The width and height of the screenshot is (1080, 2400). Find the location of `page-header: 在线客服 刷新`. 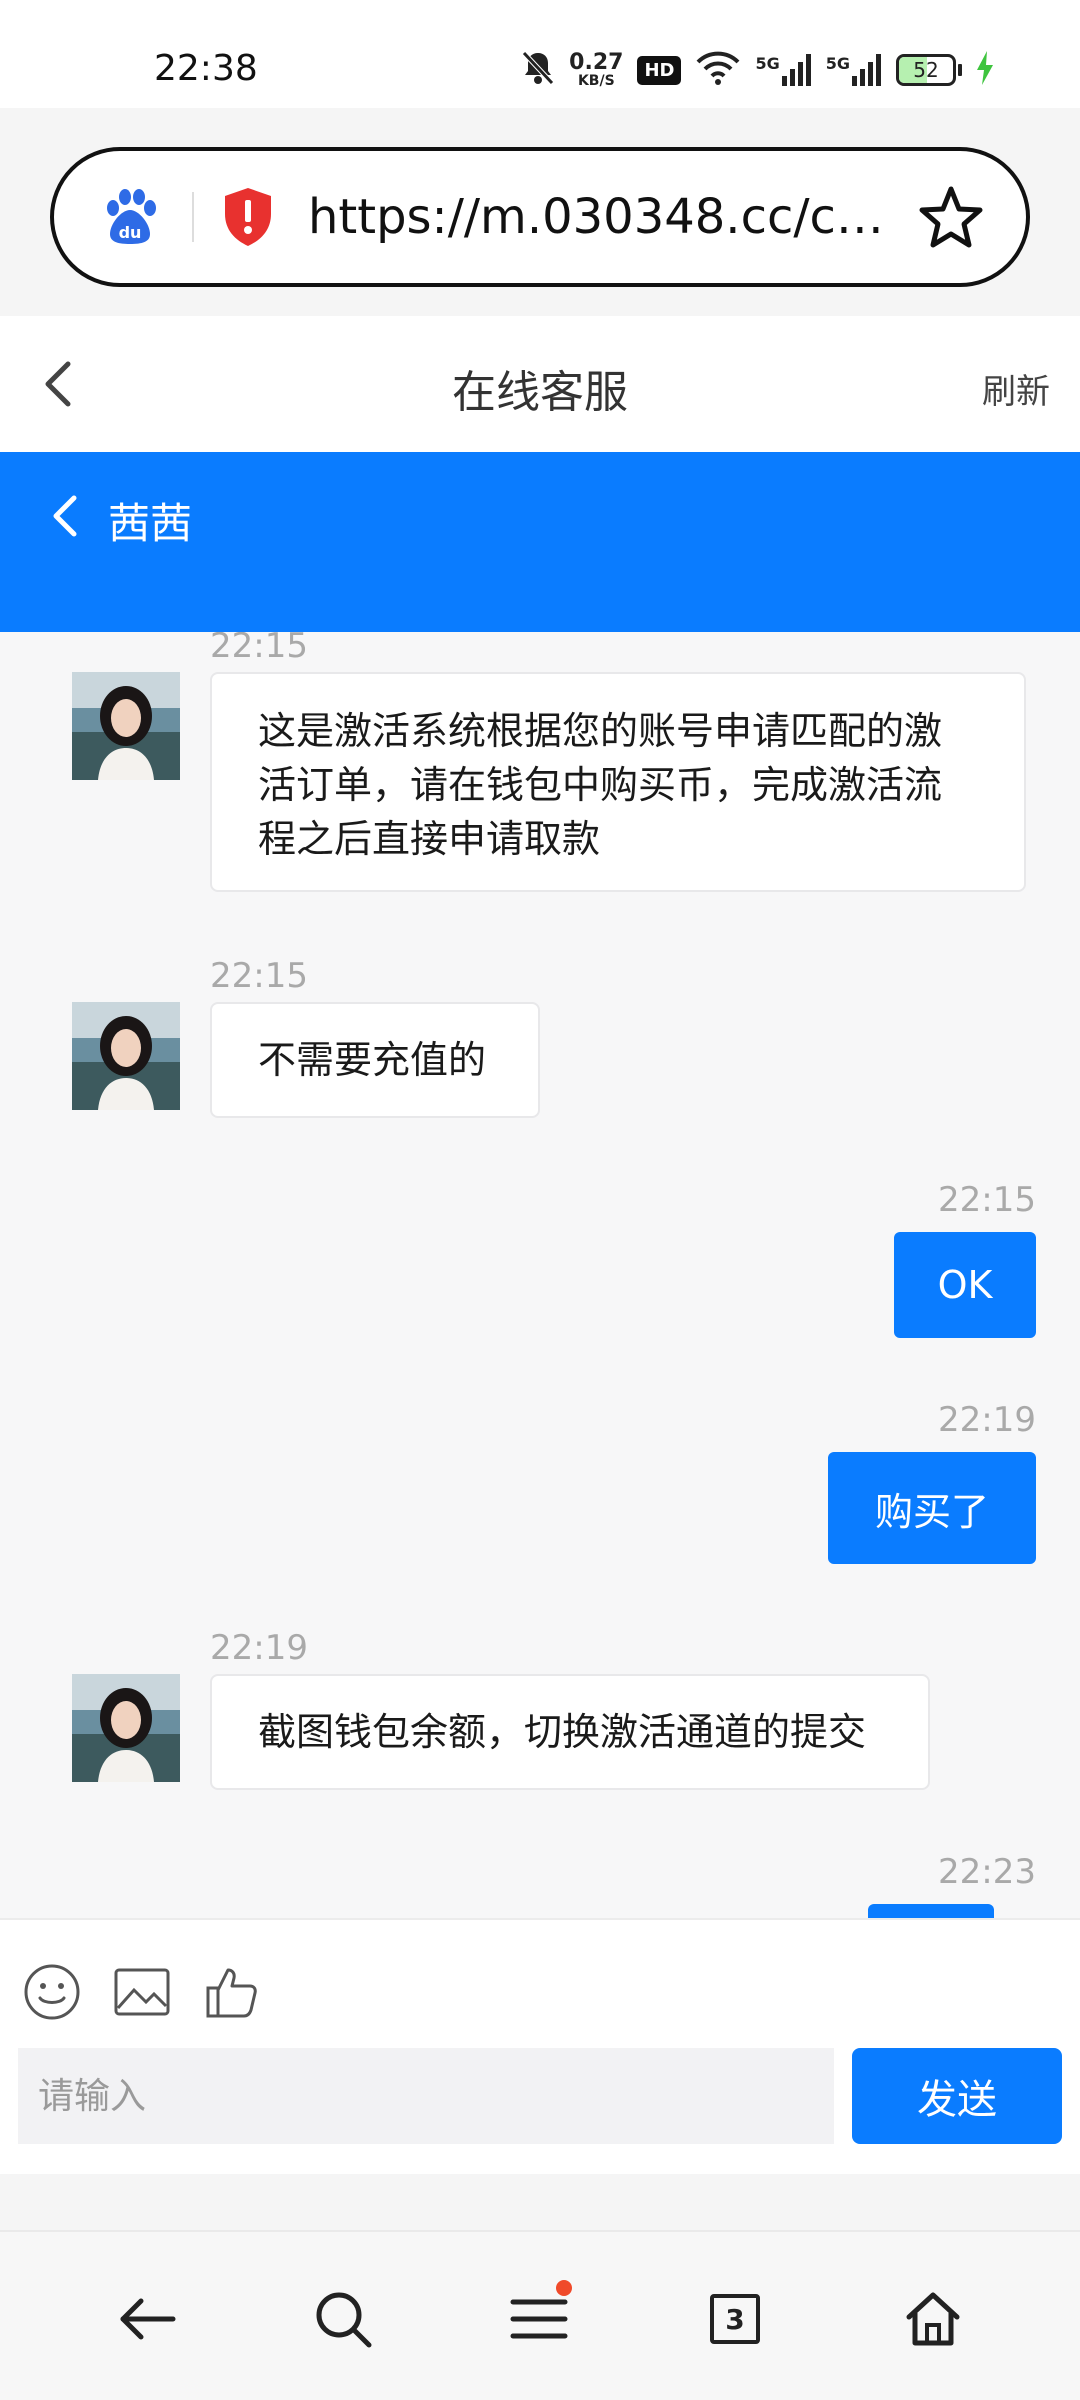

page-header: 在线客服 刷新 is located at coordinates (540, 384).